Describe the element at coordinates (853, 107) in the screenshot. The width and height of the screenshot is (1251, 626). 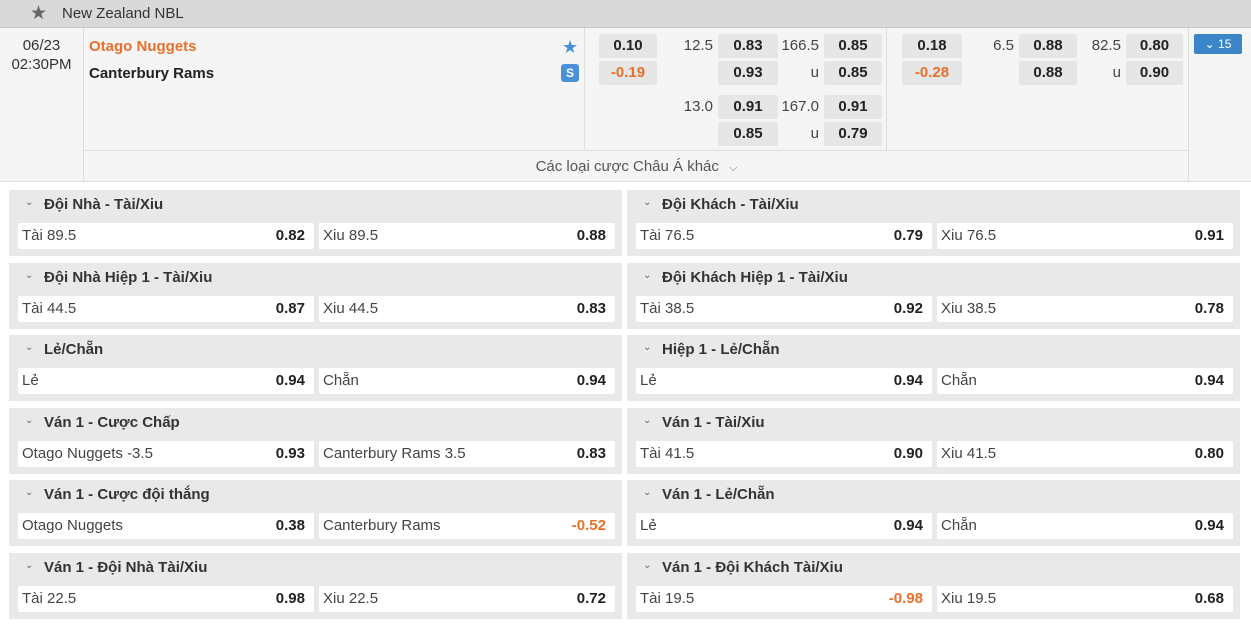
I see `odds-ft-total-over: 0.91` at that location.